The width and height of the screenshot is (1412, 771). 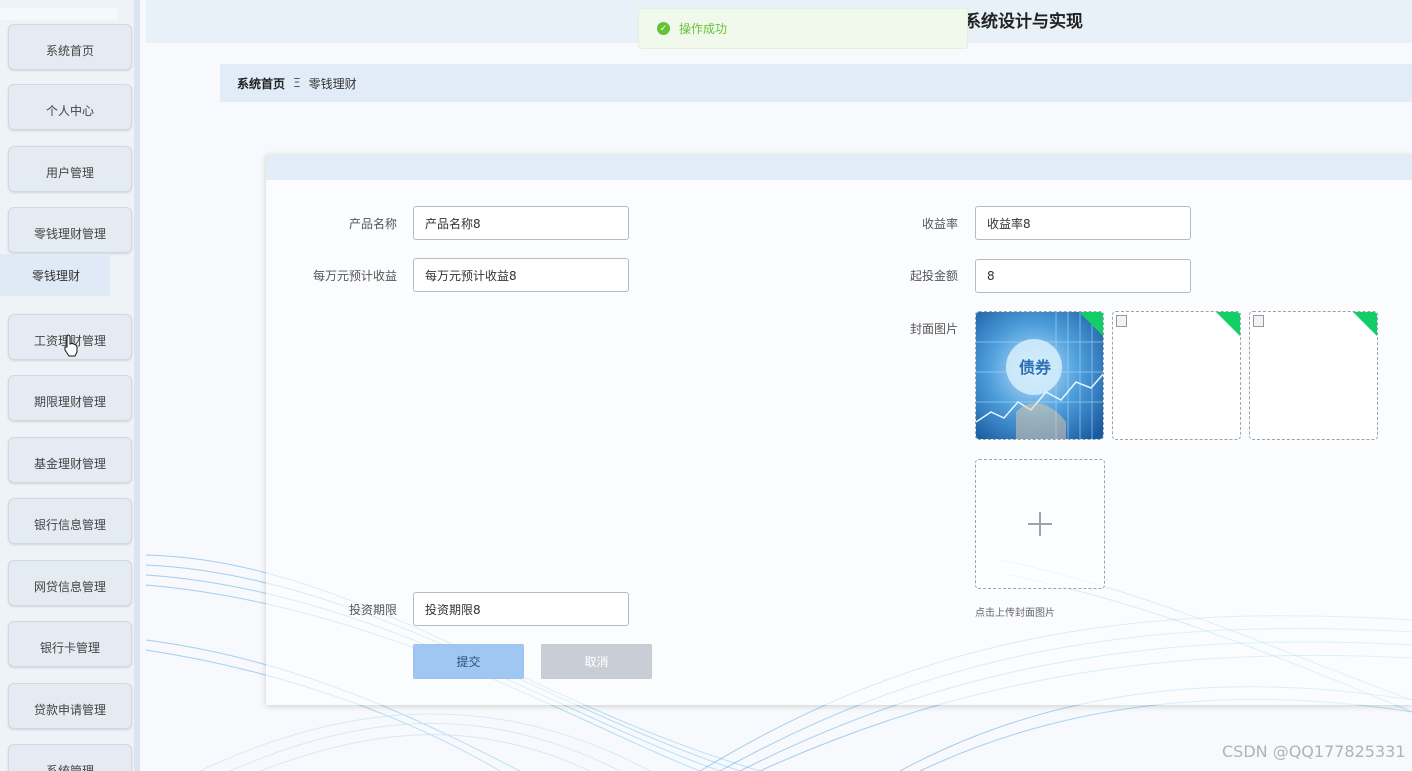 What do you see at coordinates (1023, 22) in the screenshot?
I see `system-title: 系统设计与实现` at bounding box center [1023, 22].